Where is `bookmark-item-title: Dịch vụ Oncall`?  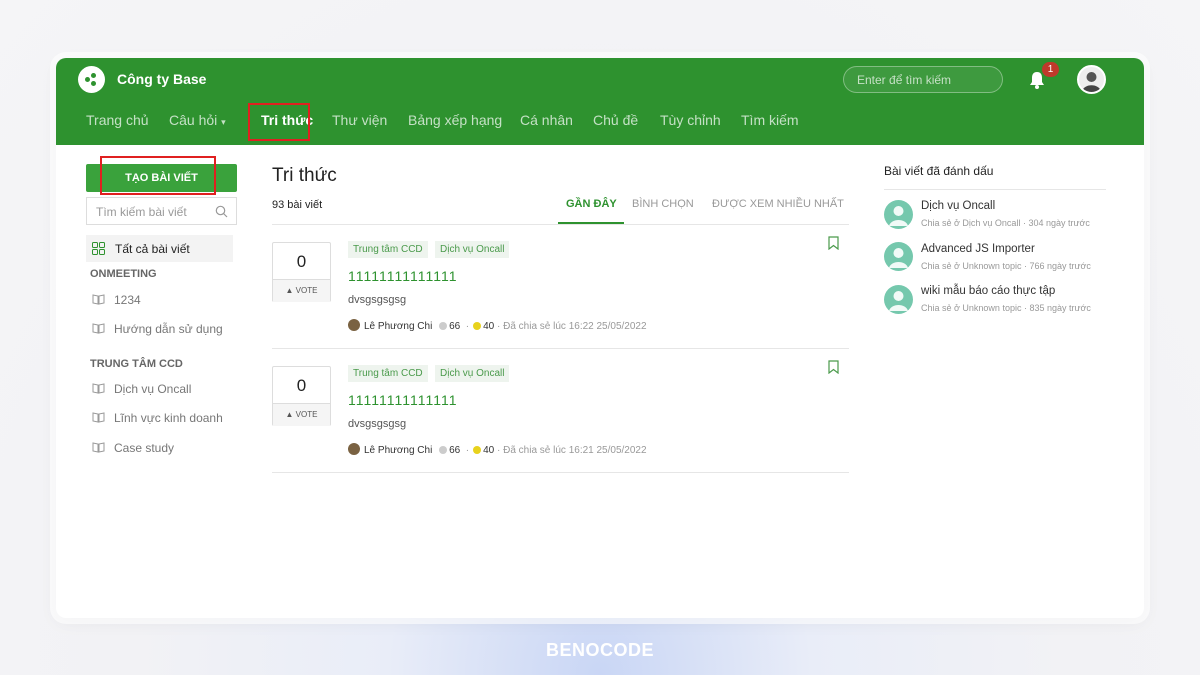
bookmark-item-title: Dịch vụ Oncall is located at coordinates (958, 206).